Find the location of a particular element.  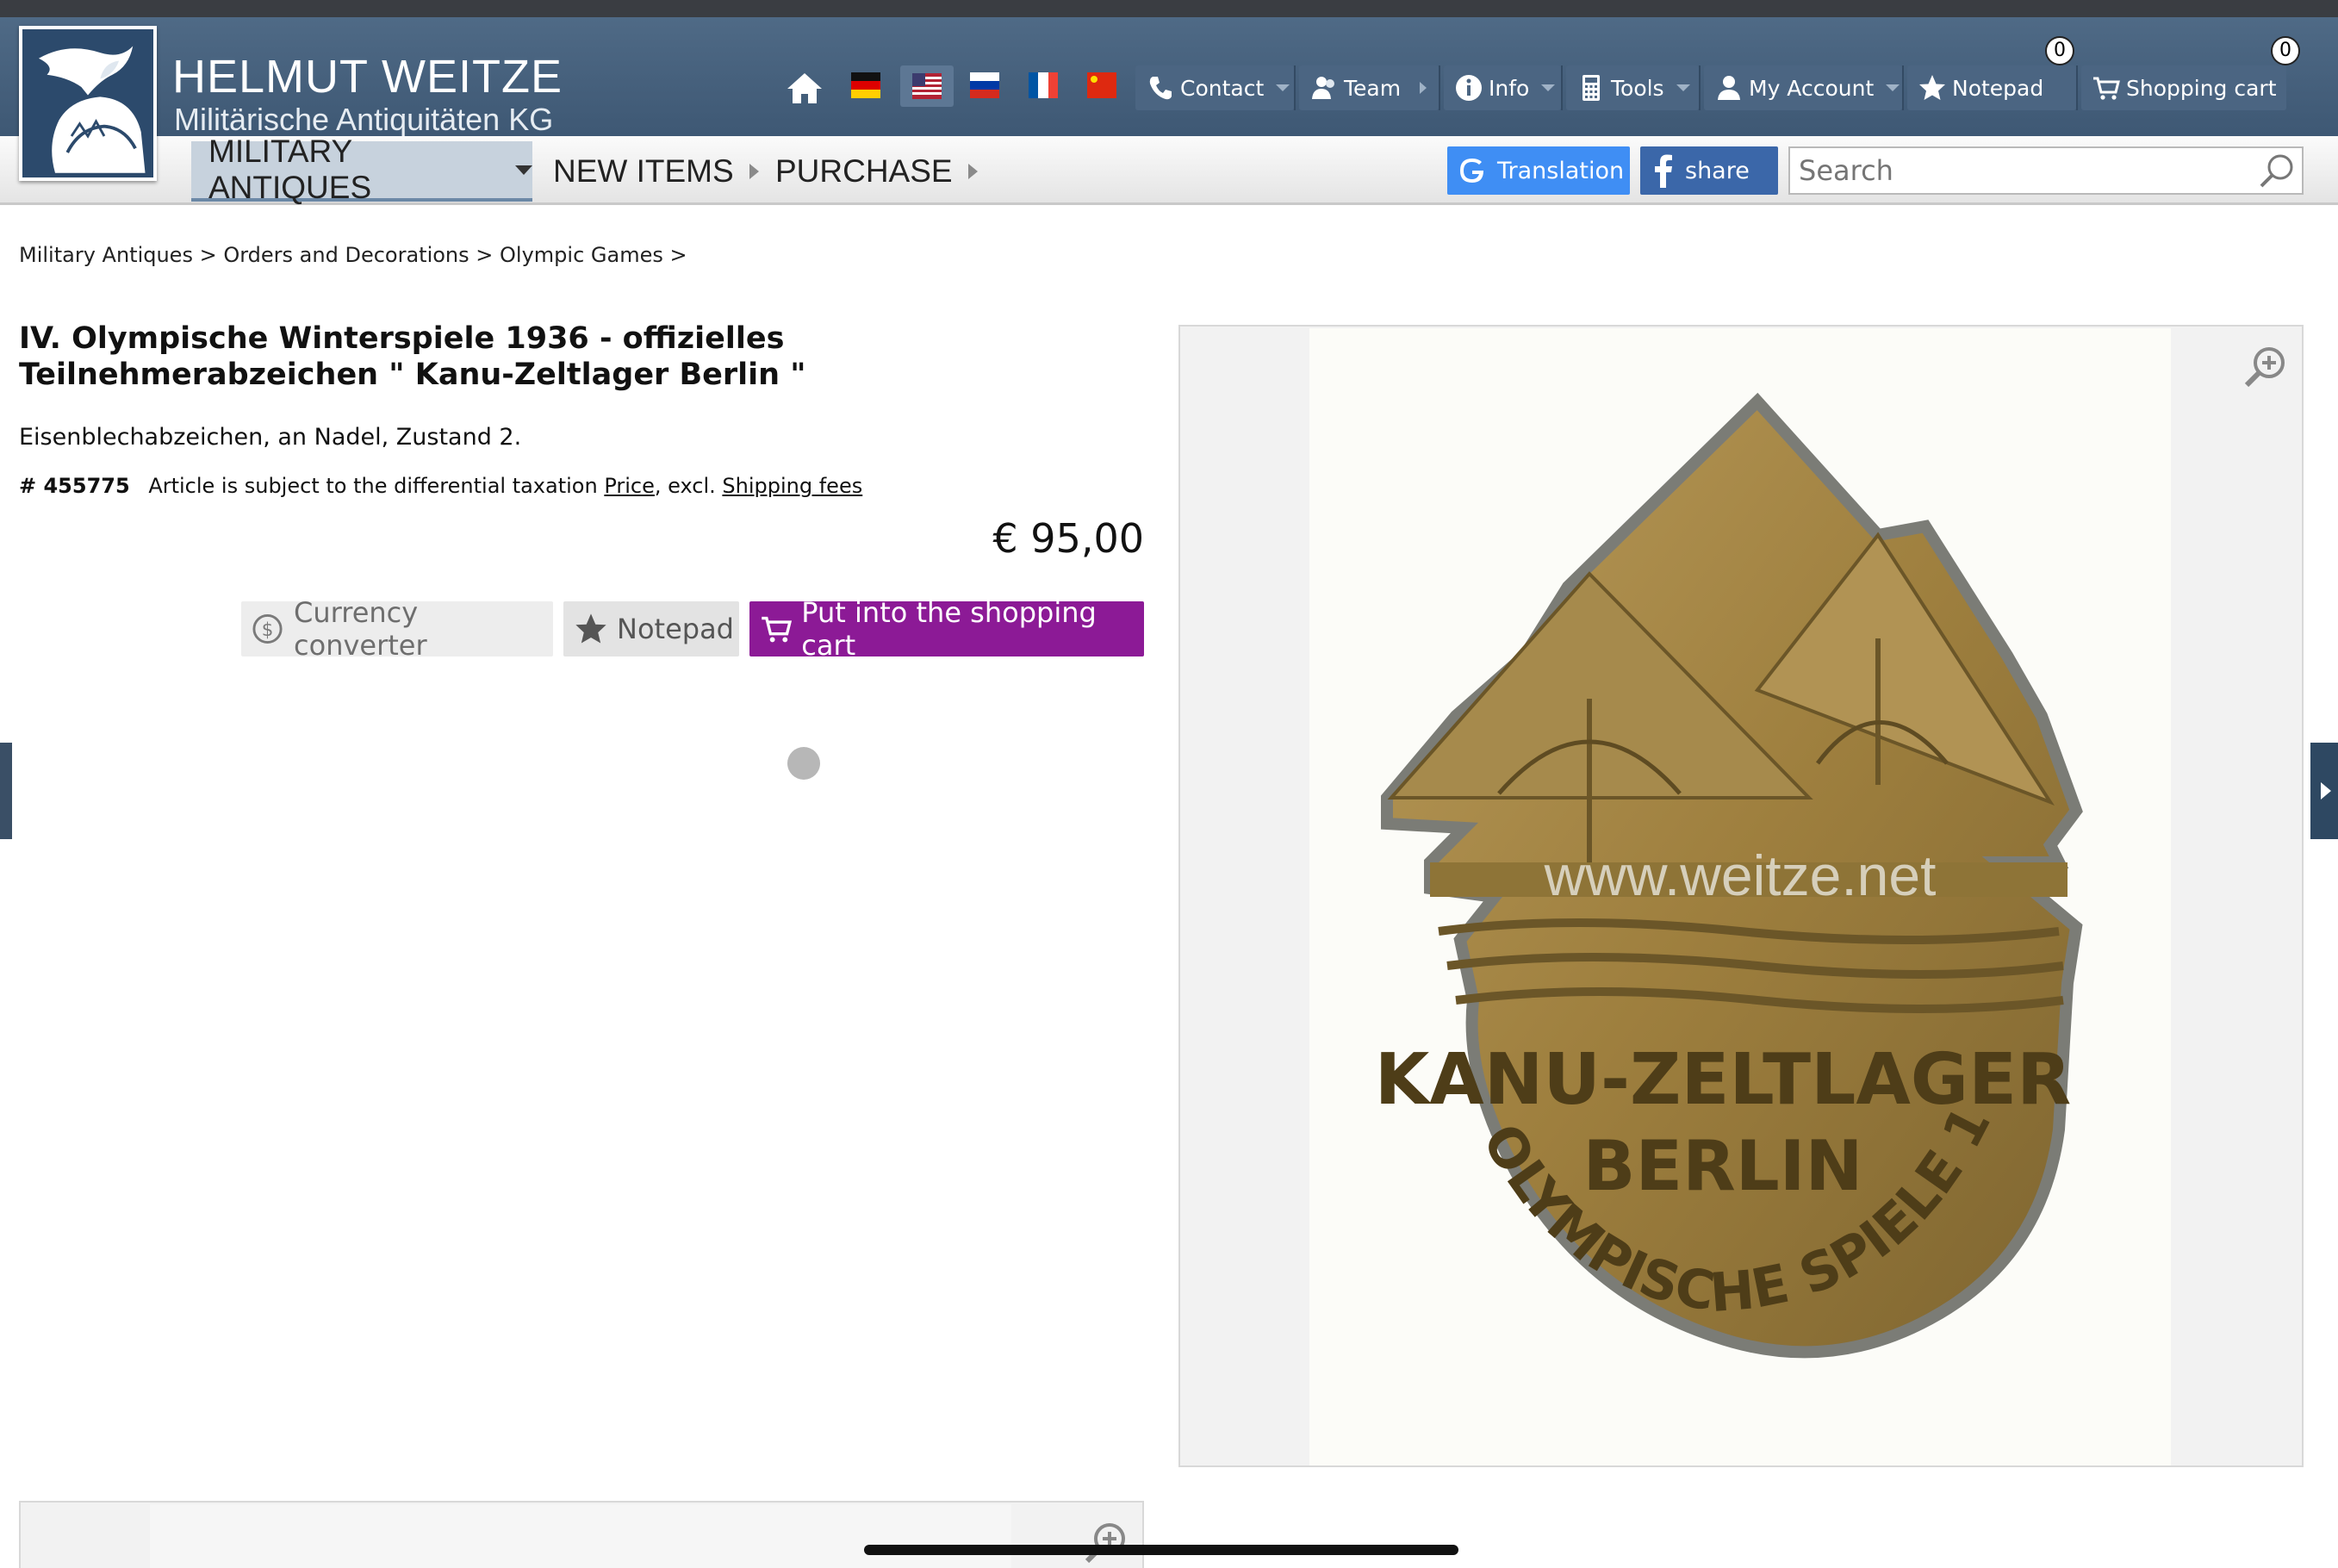

nav-notepad-label: Notepad is located at coordinates (1998, 88).